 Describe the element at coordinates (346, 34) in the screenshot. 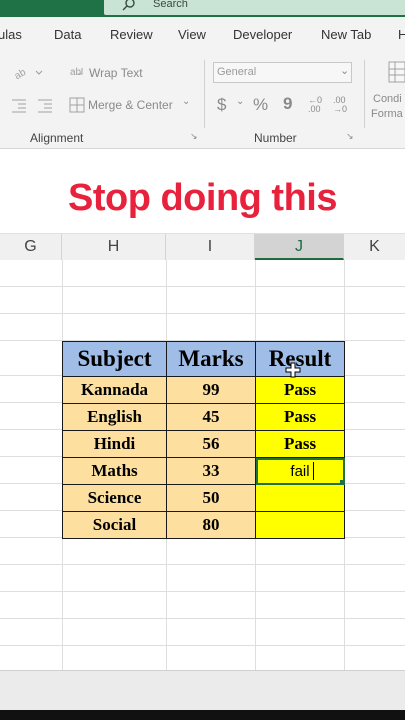

I see `tab-new-tab: New Tab` at that location.